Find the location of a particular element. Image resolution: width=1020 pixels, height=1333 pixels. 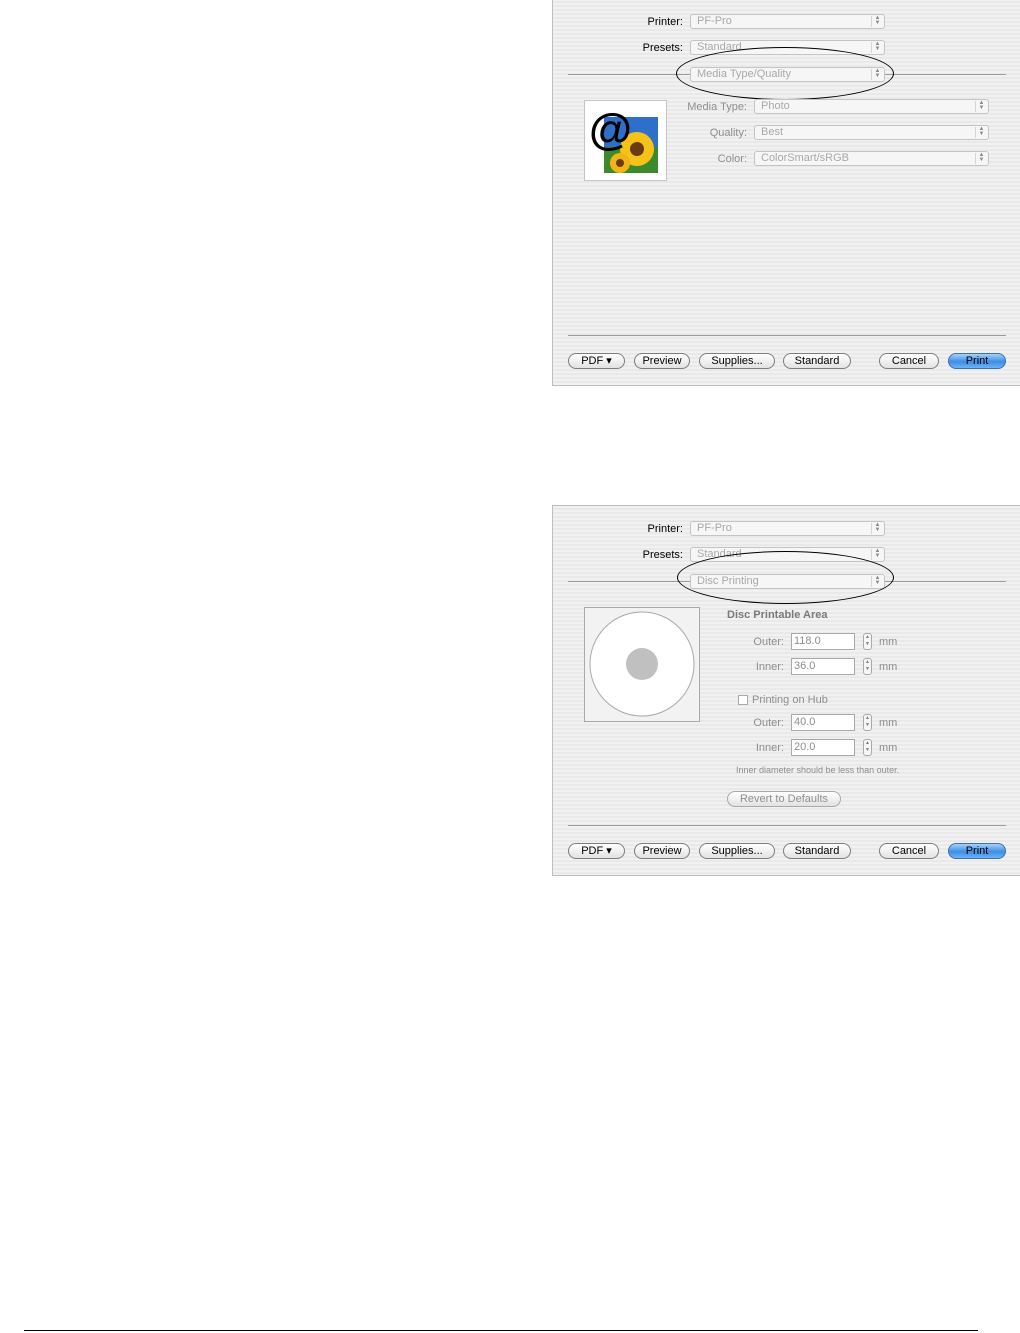

printing-on-hub-label: Printing on Hub is located at coordinates (790, 700).